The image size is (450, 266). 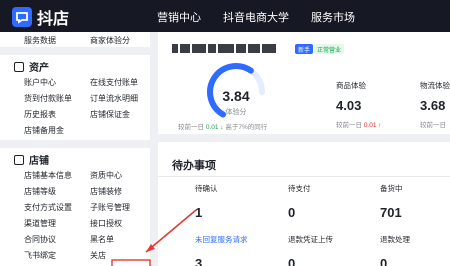 I want to click on logo-icon, so click(x=22, y=17).